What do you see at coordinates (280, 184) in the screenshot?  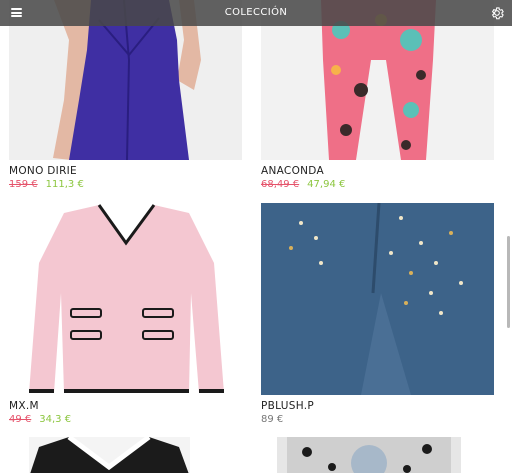 I see `old-price: 68,49 €` at bounding box center [280, 184].